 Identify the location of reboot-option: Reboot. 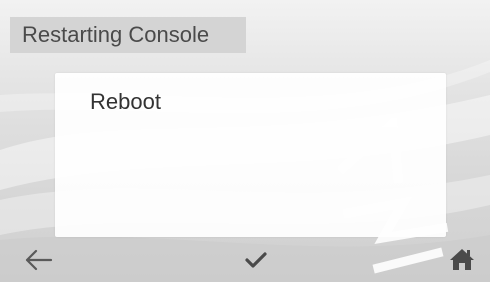
(125, 102).